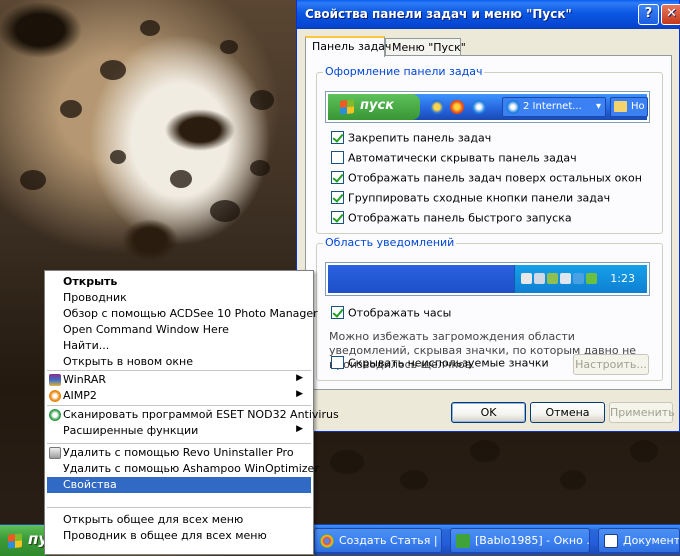 This screenshot has height=556, width=680. I want to click on menu-item-label: Открыть, so click(90, 281).